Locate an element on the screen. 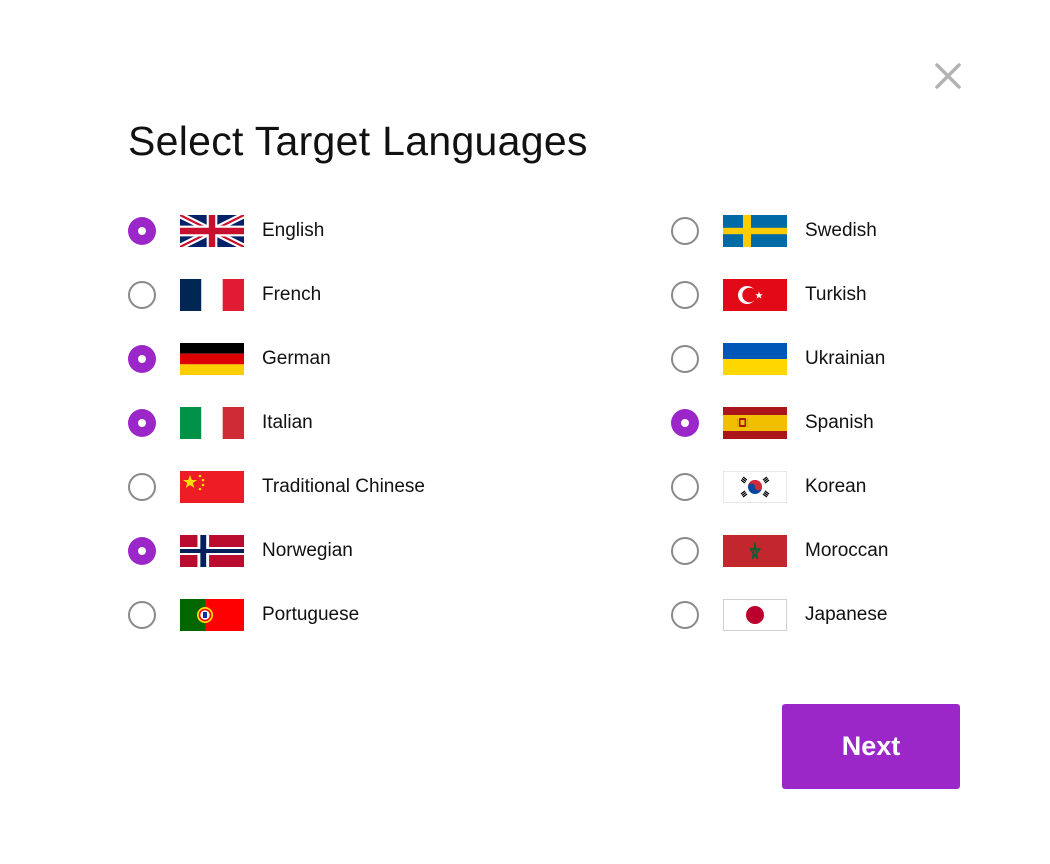 This screenshot has height=864, width=1050. radio-english is located at coordinates (142, 231).